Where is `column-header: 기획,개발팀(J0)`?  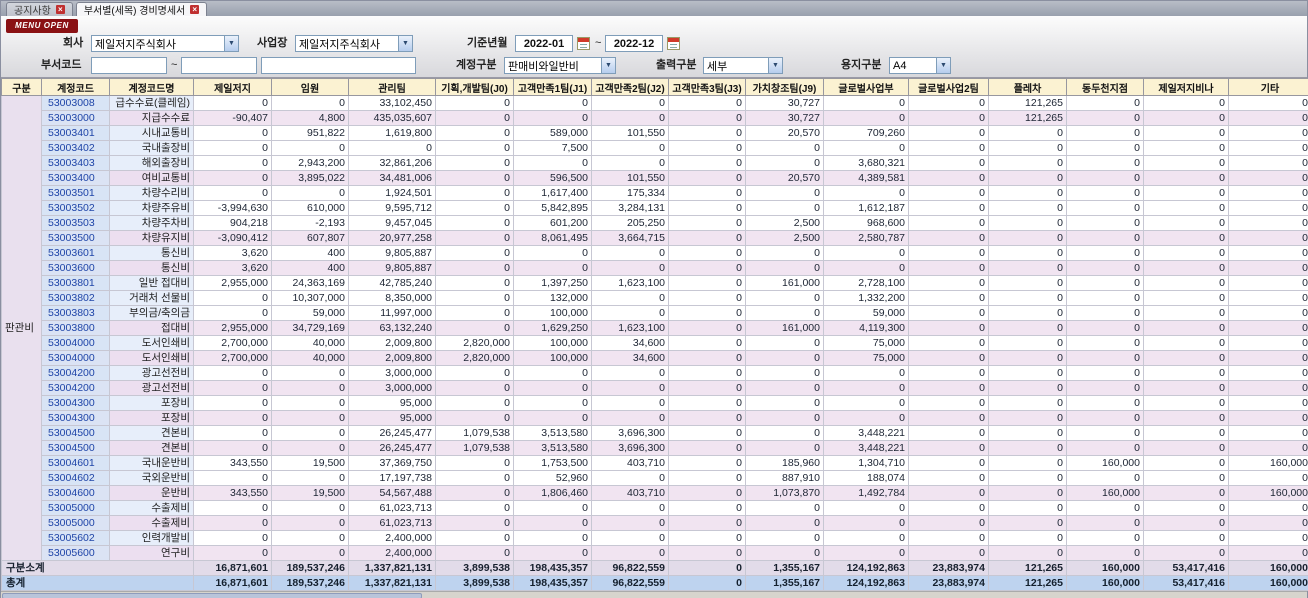 column-header: 기획,개발팀(J0) is located at coordinates (474, 87).